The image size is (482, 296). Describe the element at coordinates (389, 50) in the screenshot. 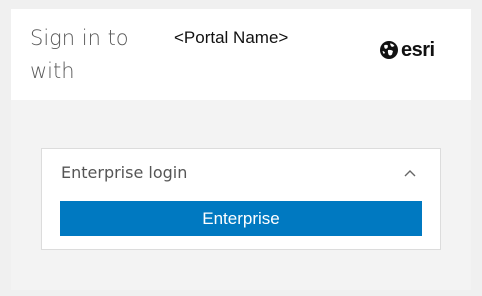

I see `globe-icon` at that location.